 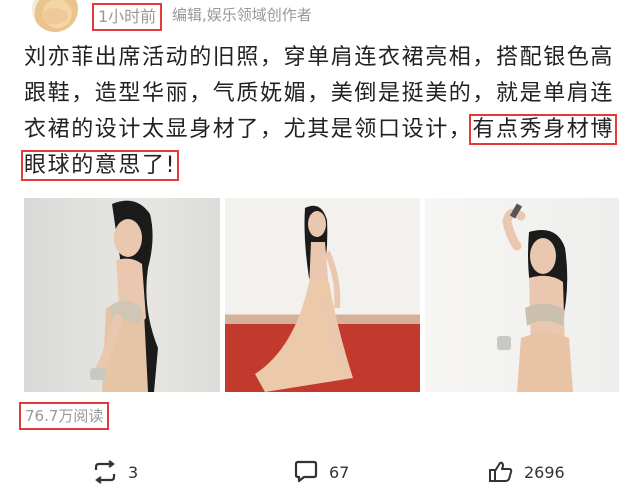 I want to click on comment-button: 67, so click(x=321, y=472).